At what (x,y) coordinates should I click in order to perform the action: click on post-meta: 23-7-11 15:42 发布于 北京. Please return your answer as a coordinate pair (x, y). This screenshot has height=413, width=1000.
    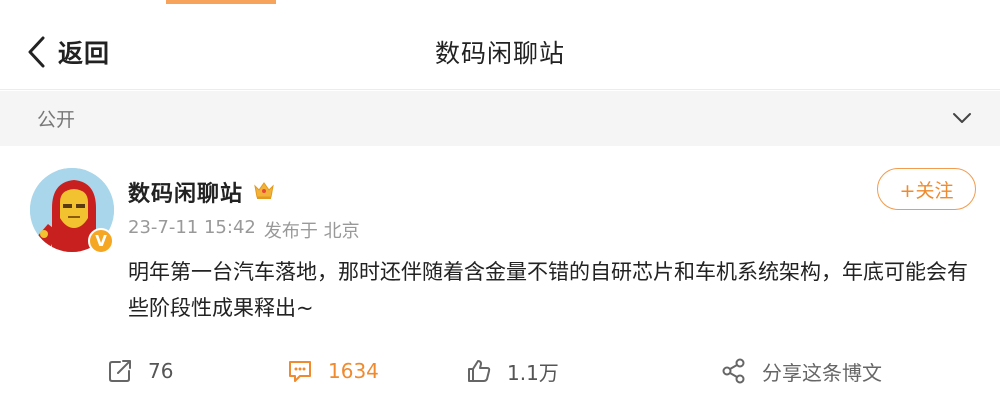
    Looking at the image, I should click on (248, 230).